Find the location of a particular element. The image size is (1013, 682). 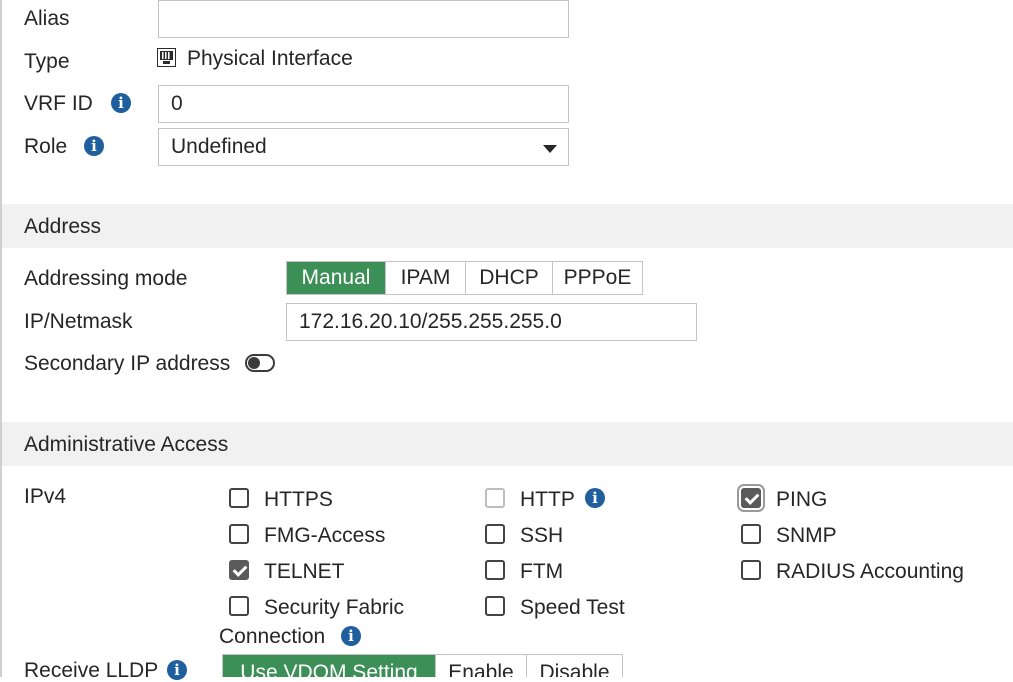

lldp-disable-option: Disable is located at coordinates (574, 666).